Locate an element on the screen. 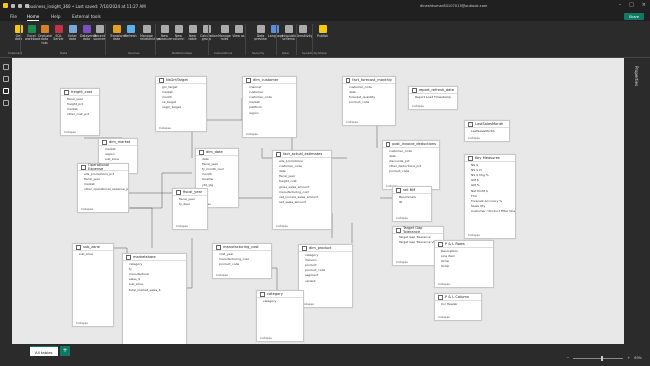  table-card-title: post_invoice_deductions is located at coordinates (411, 144).